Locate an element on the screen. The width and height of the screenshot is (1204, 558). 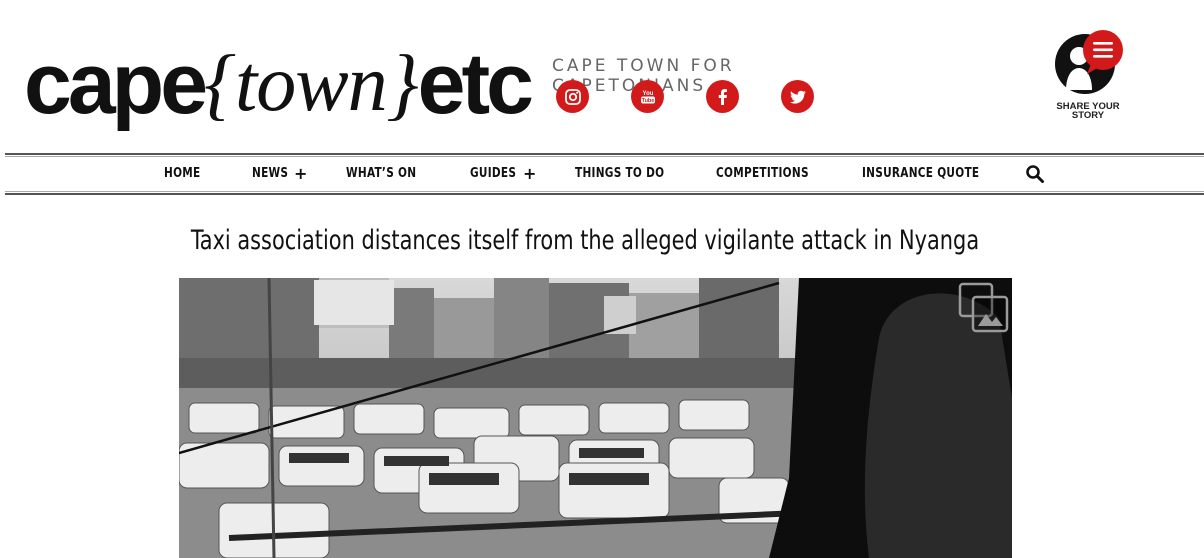
nav-item-insurance-quote: INSURANCE QUOTE is located at coordinates (920, 173).